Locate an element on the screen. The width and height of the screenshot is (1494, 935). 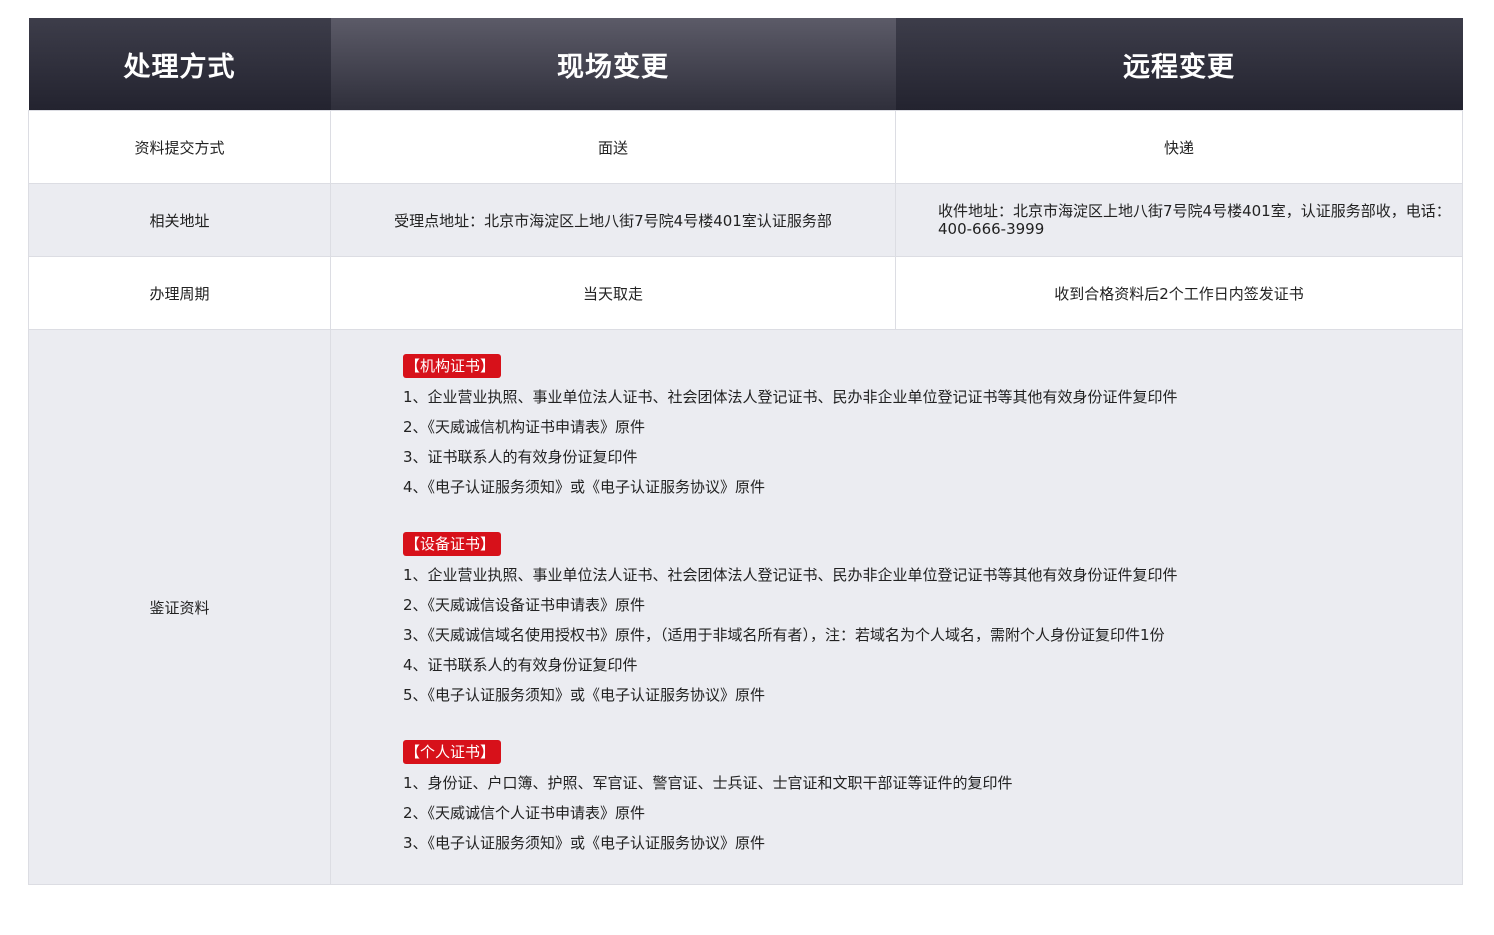
tag-personal-cert: 【个人证书】 is located at coordinates (452, 752).